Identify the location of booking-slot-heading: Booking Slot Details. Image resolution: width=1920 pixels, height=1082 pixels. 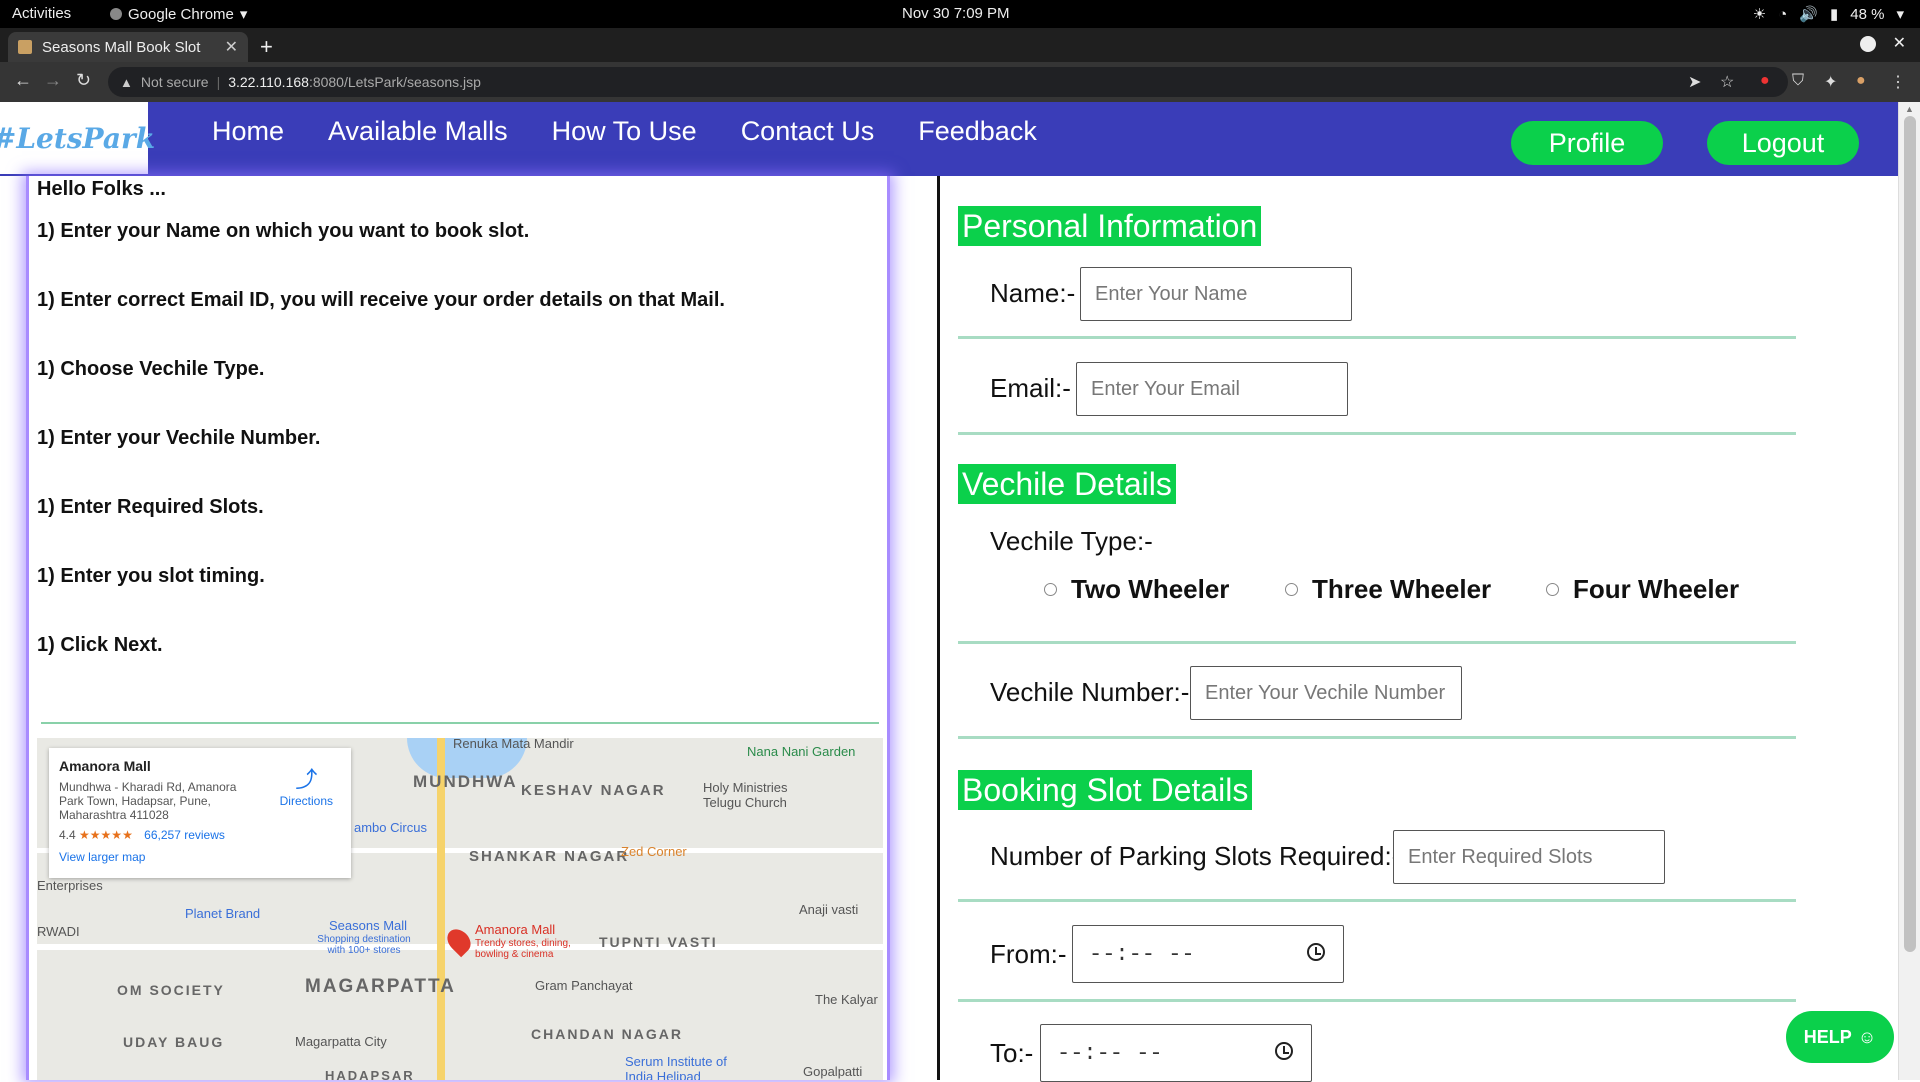
(1105, 790).